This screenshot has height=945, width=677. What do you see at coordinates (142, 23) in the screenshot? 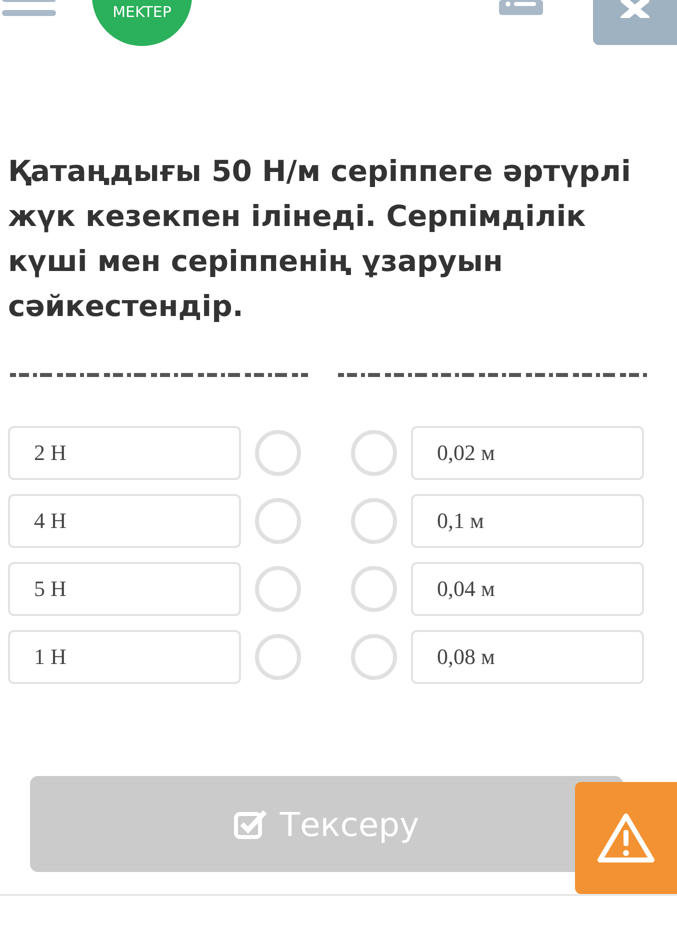
I see `logo: MEKTEP` at bounding box center [142, 23].